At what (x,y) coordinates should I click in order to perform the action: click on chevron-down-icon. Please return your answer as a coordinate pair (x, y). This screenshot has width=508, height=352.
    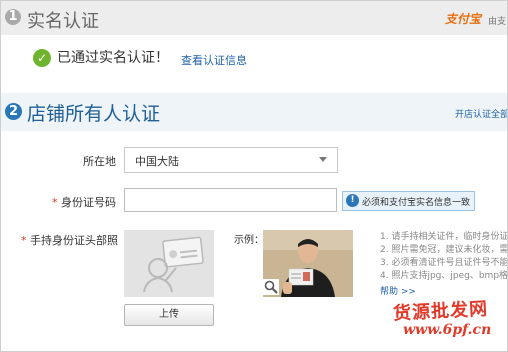
    Looking at the image, I should click on (323, 159).